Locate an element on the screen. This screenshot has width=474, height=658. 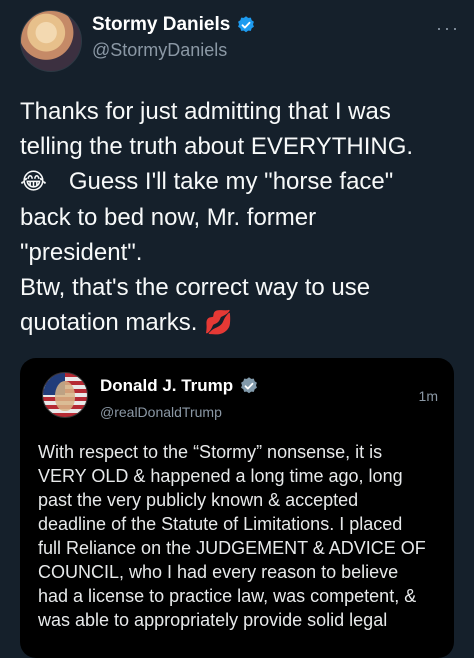
gray-verified-badge-icon is located at coordinates (249, 385).